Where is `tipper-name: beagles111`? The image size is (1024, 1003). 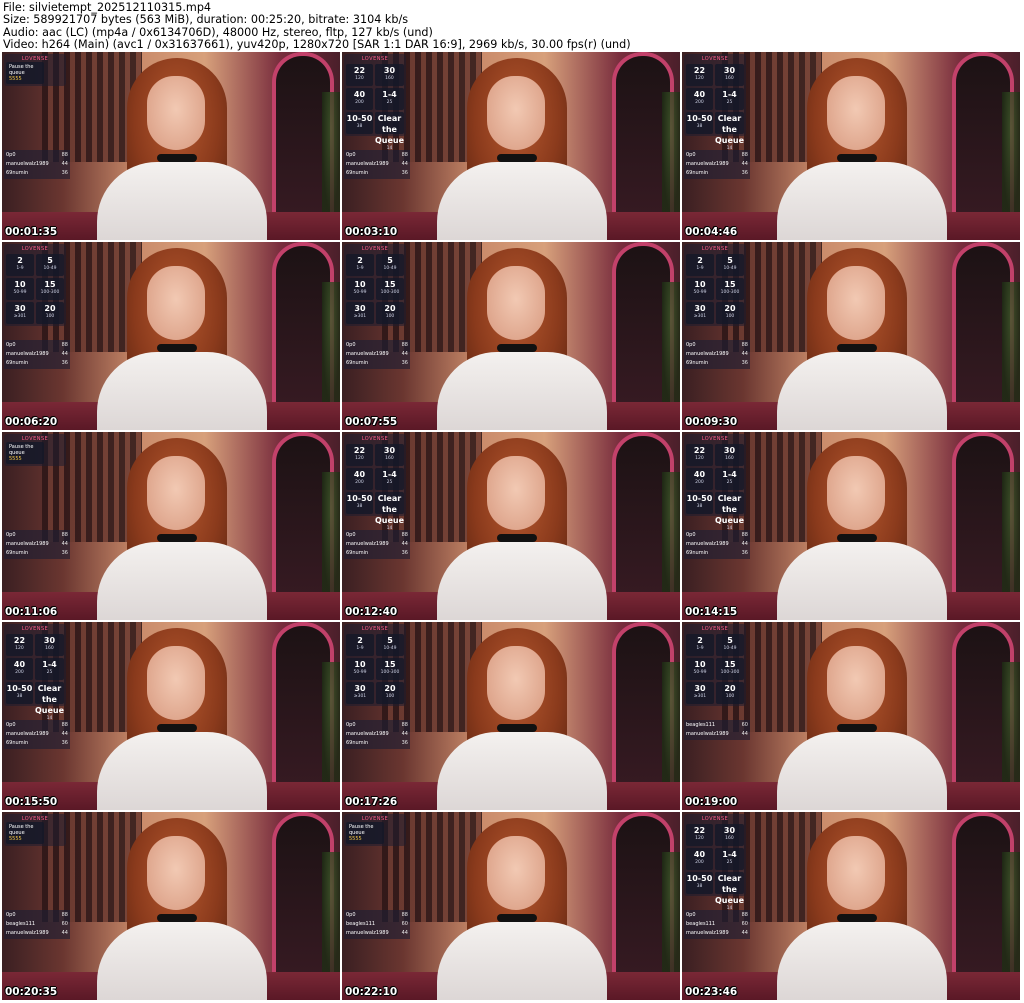
tipper-name: beagles111 is located at coordinates (701, 725).